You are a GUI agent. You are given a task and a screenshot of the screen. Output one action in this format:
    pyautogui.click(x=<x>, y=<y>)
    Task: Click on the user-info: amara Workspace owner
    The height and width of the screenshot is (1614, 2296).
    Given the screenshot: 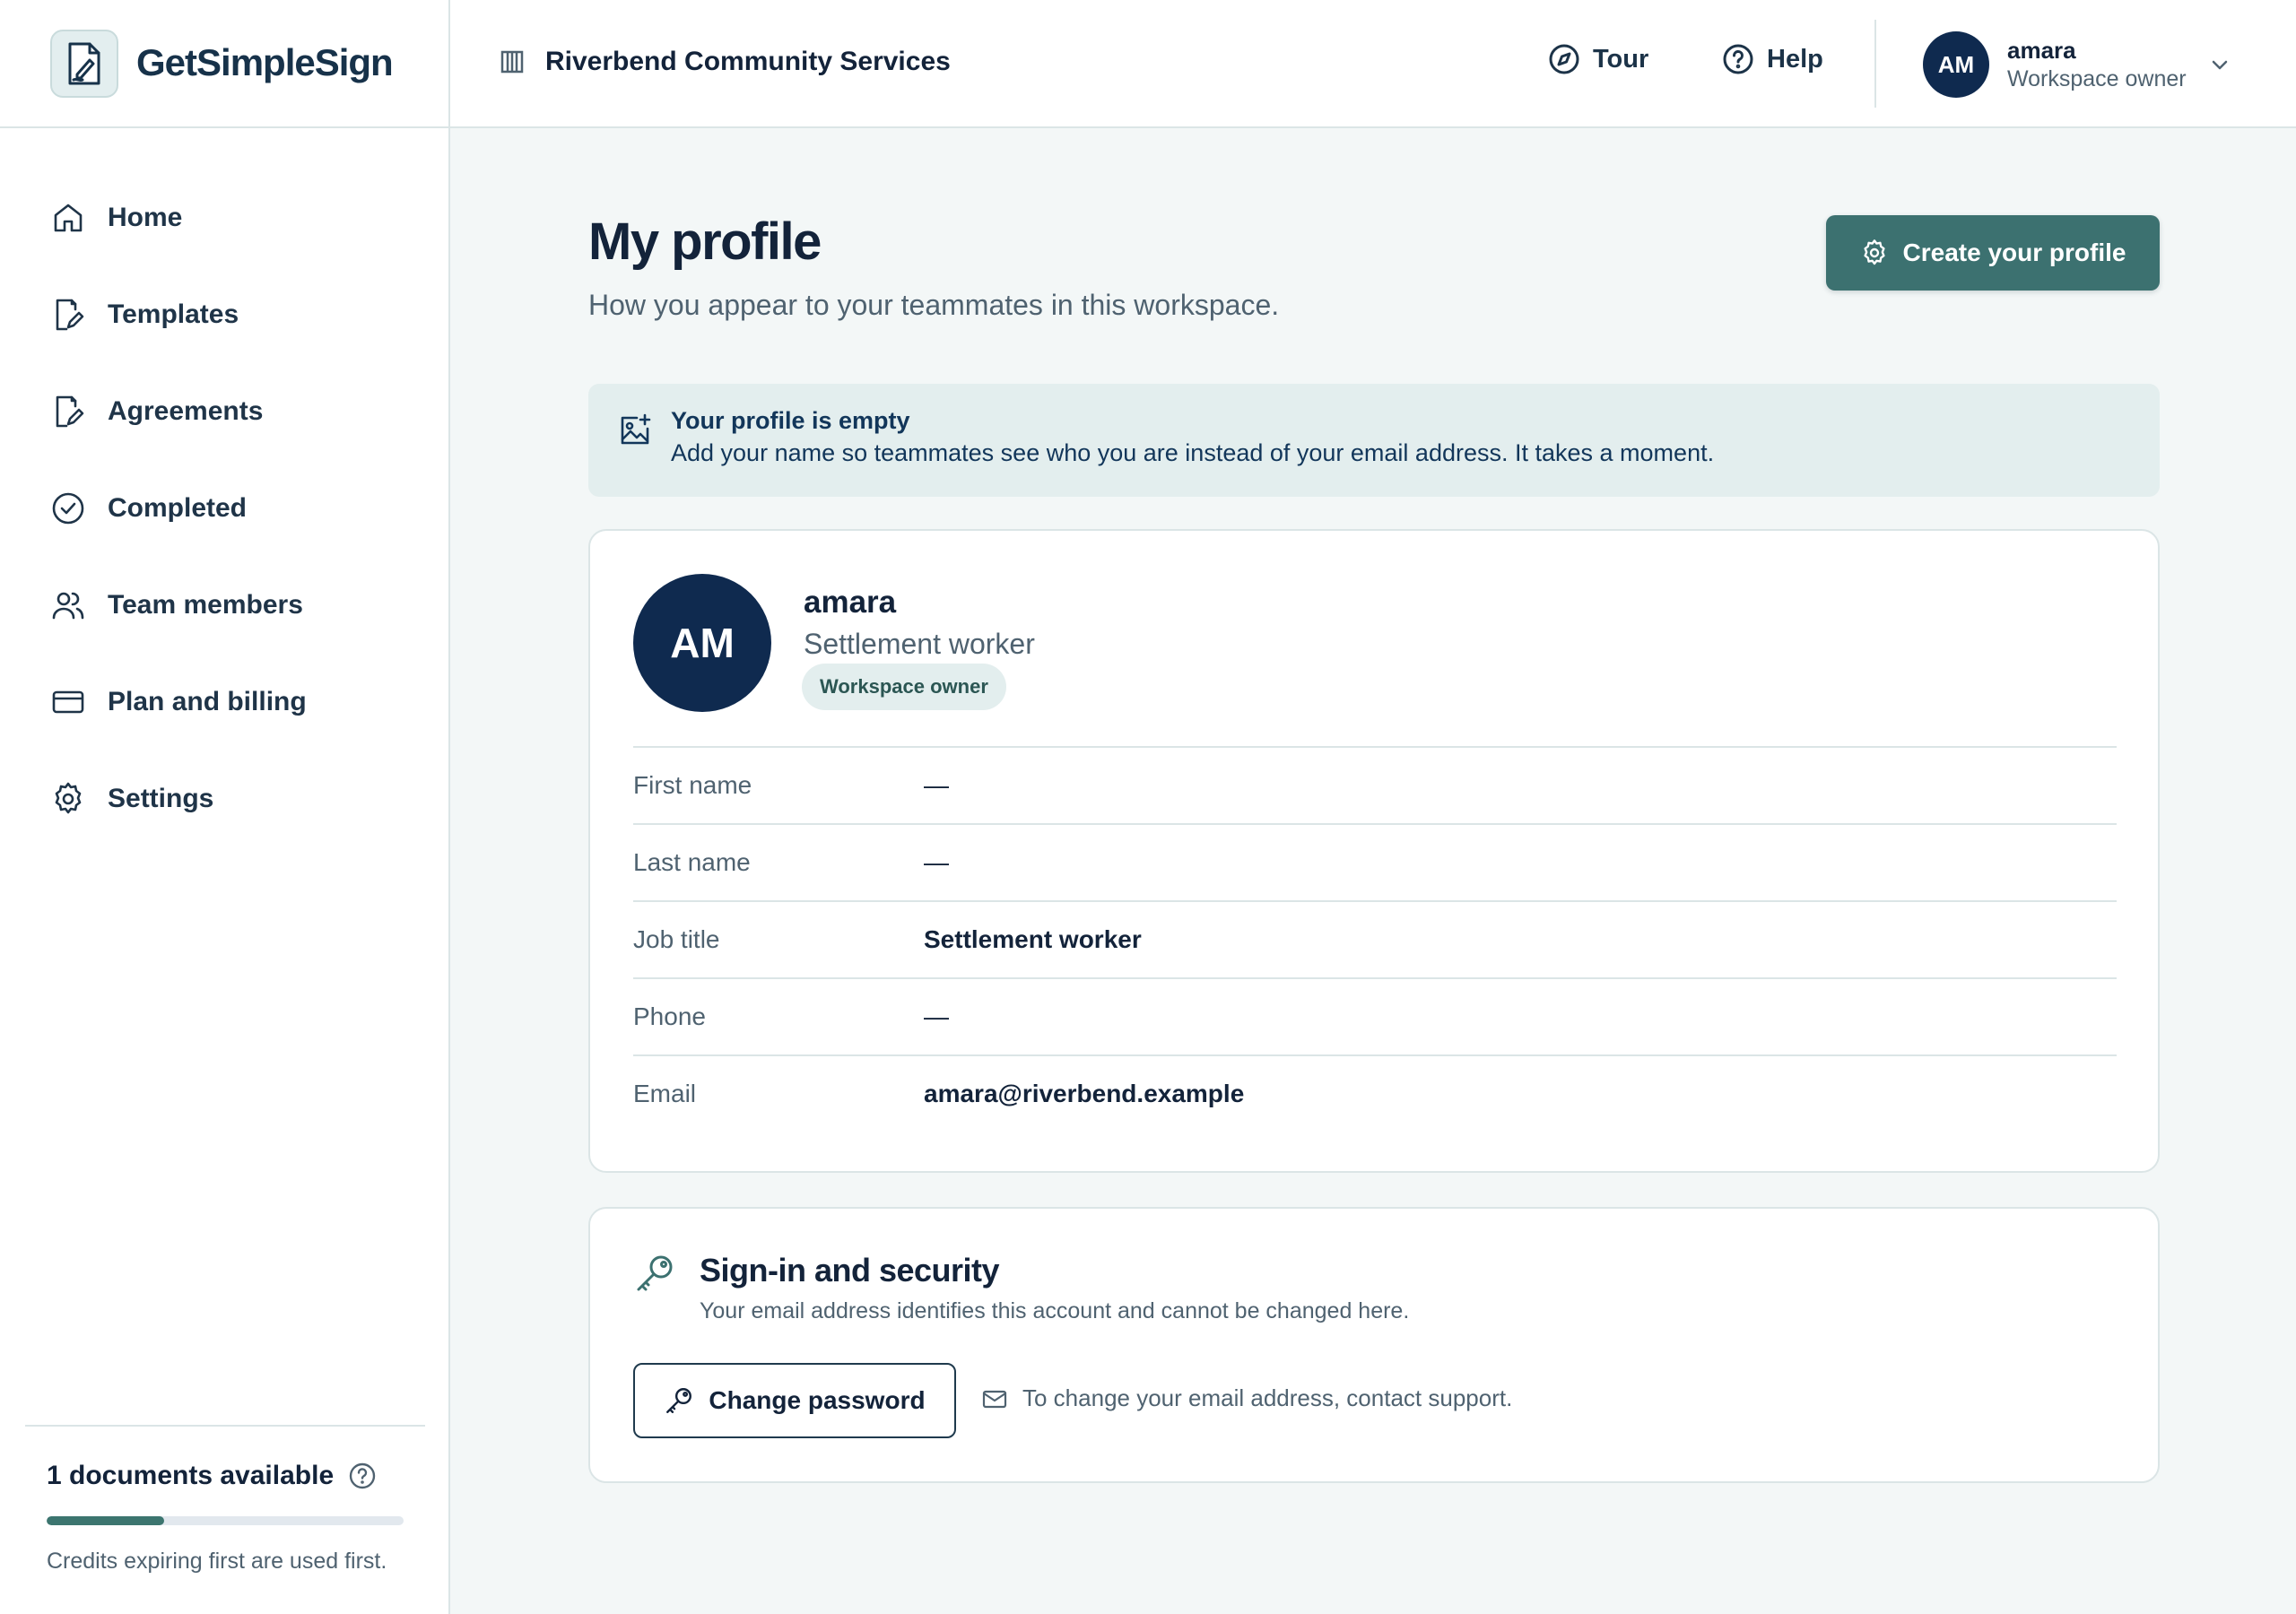 What is the action you would take?
    pyautogui.click(x=2097, y=64)
    